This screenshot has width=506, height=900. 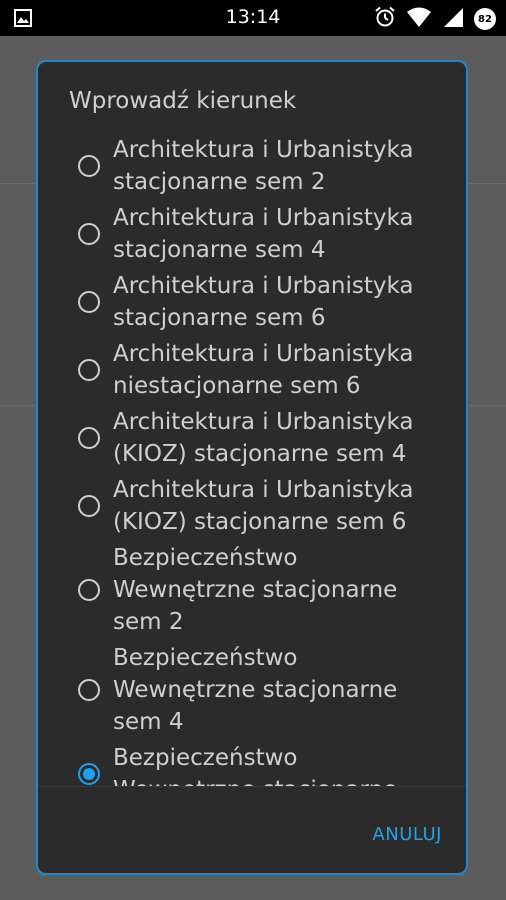 I want to click on status-bar: 13:14 82, so click(x=253, y=18).